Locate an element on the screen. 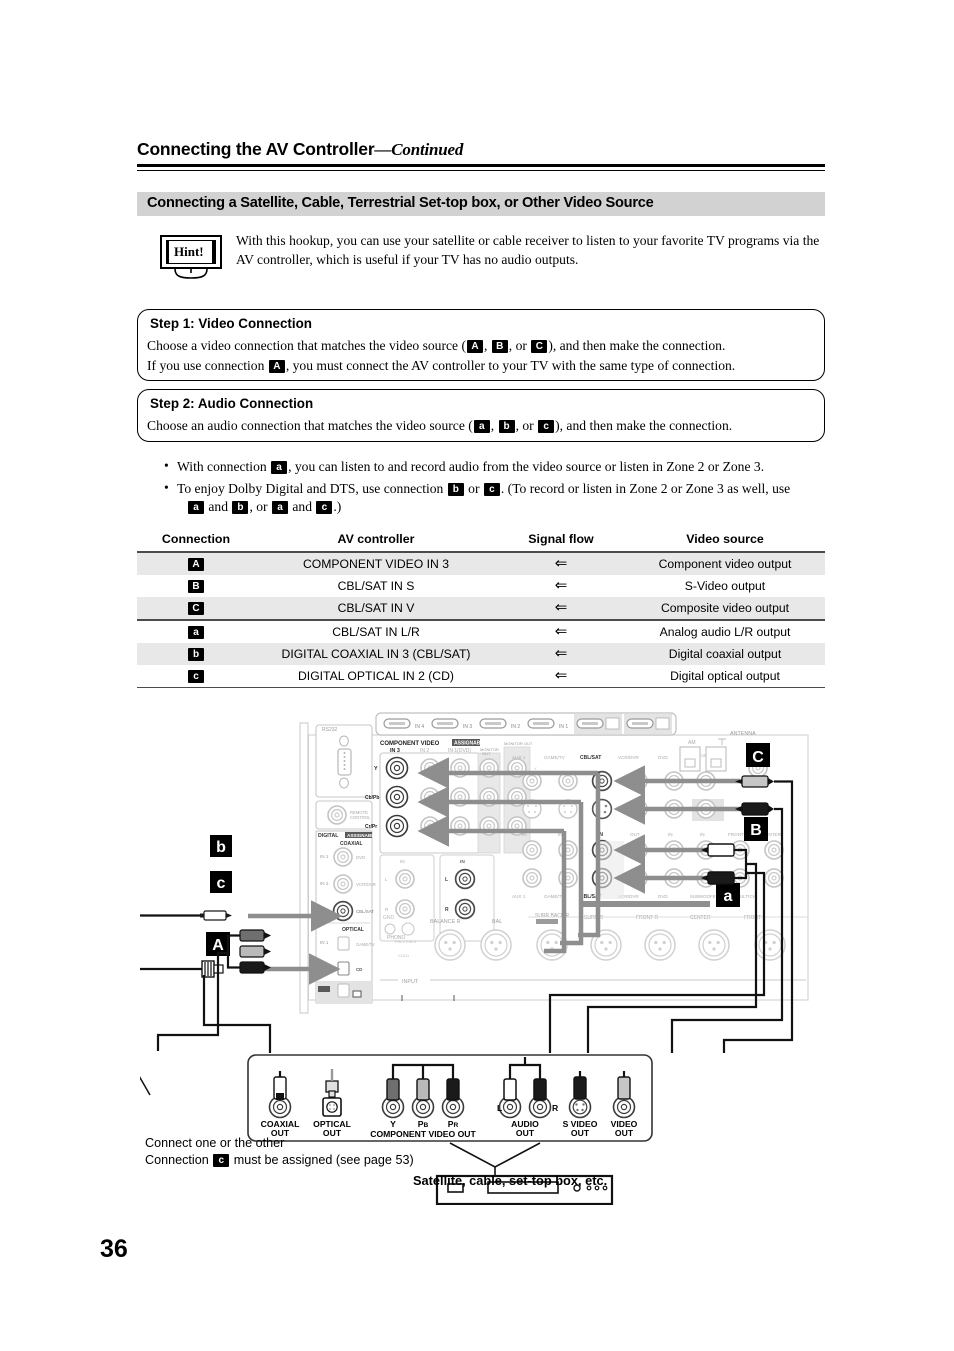 This screenshot has width=954, height=1351. step-1-line1-post: ), and then make the connection. is located at coordinates (637, 345).